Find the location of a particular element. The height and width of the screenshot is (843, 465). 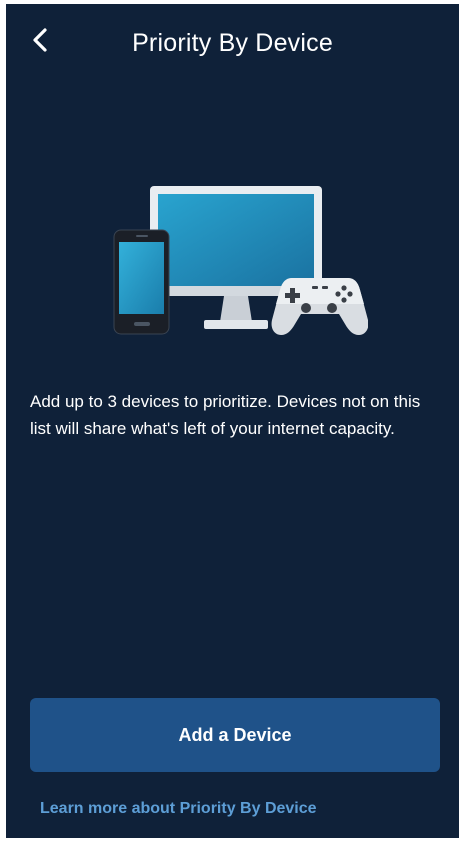

add-device-button: Add a Device is located at coordinates (235, 735).